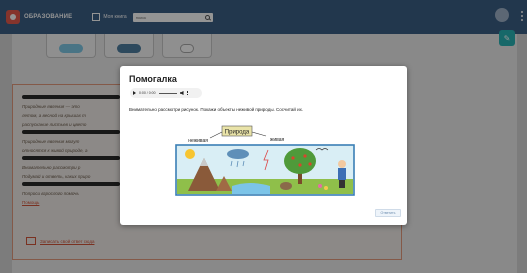  Describe the element at coordinates (259, 134) in the screenshot. I see `right-connector` at that location.